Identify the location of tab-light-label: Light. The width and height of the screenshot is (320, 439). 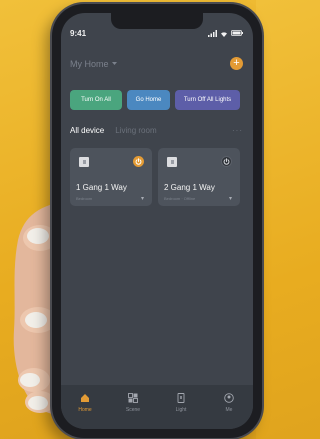
(181, 410).